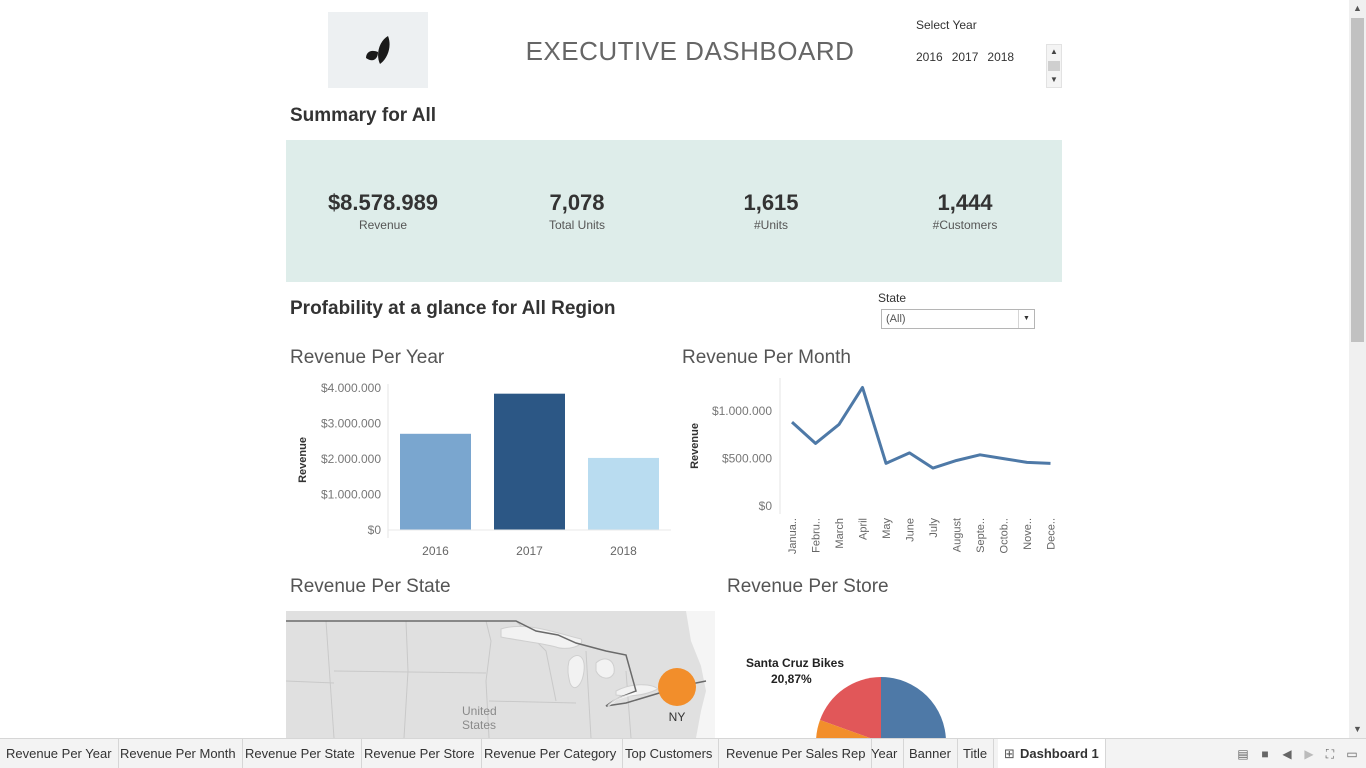  I want to click on kpi-revenue: $8.578.989 Revenue, so click(383, 211).